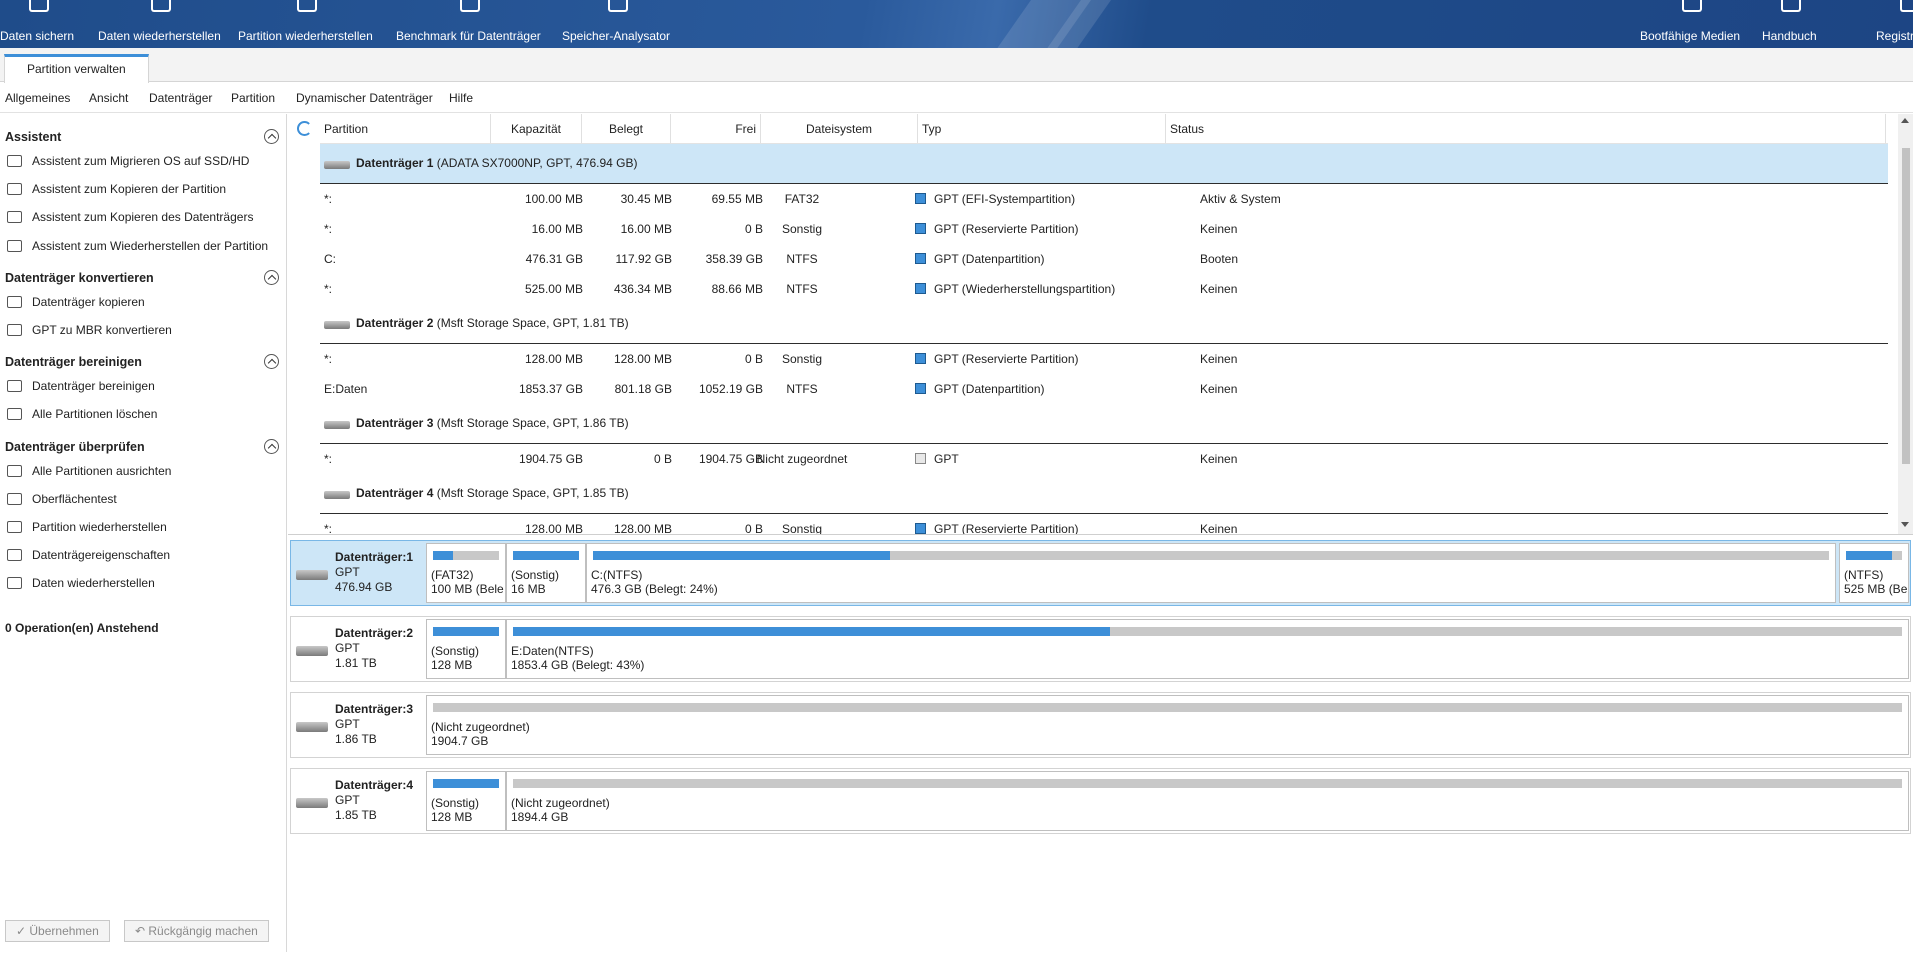 Image resolution: width=1913 pixels, height=958 pixels. What do you see at coordinates (1167, 725) in the screenshot?
I see `partition-block: (Nicht zugeordnet) 1904.7 GB` at bounding box center [1167, 725].